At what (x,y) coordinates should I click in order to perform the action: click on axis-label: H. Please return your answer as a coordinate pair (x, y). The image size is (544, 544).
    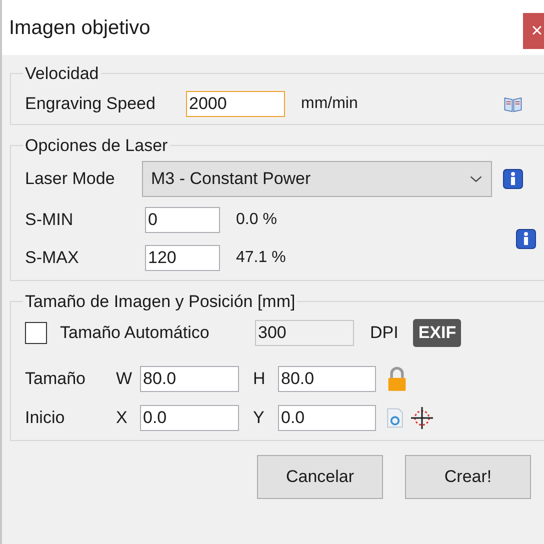
    Looking at the image, I should click on (259, 379).